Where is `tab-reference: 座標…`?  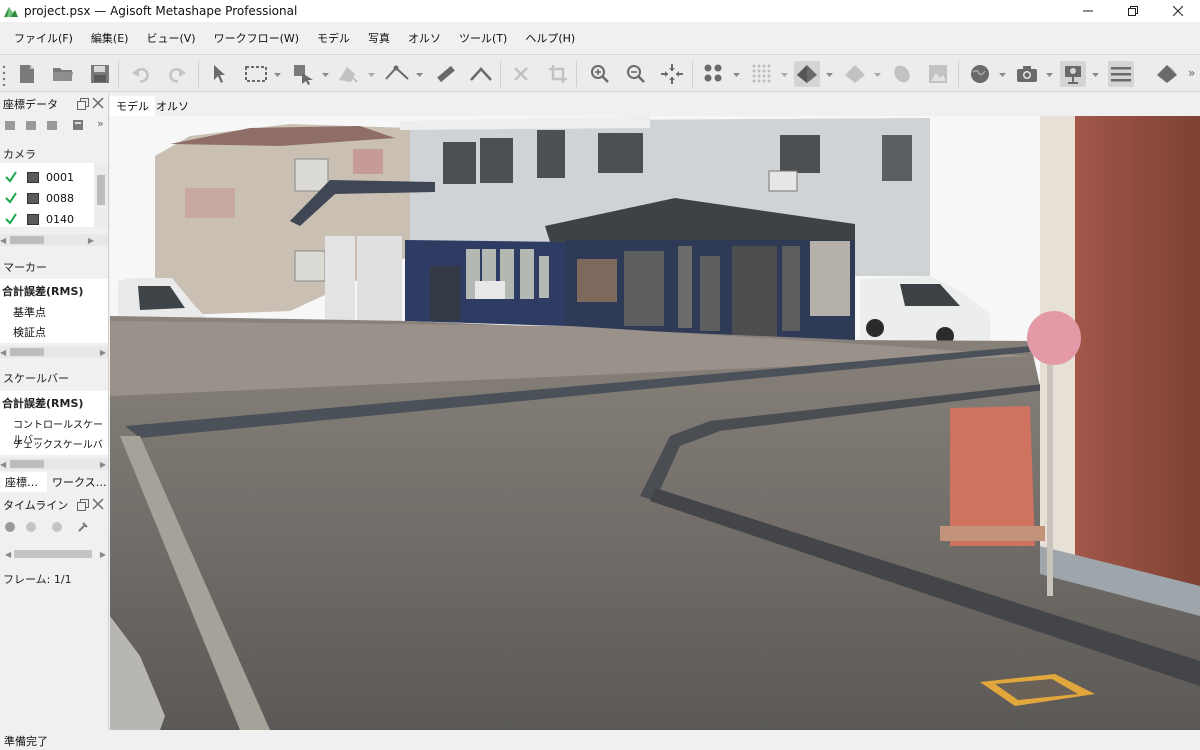 tab-reference: 座標… is located at coordinates (23, 482).